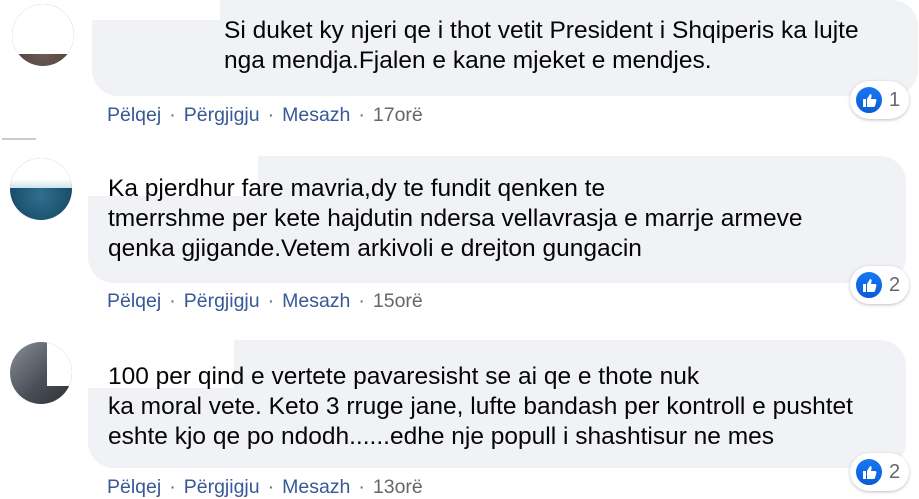 Image resolution: width=919 pixels, height=499 pixels. I want to click on reaction-summary: 1, so click(880, 100).